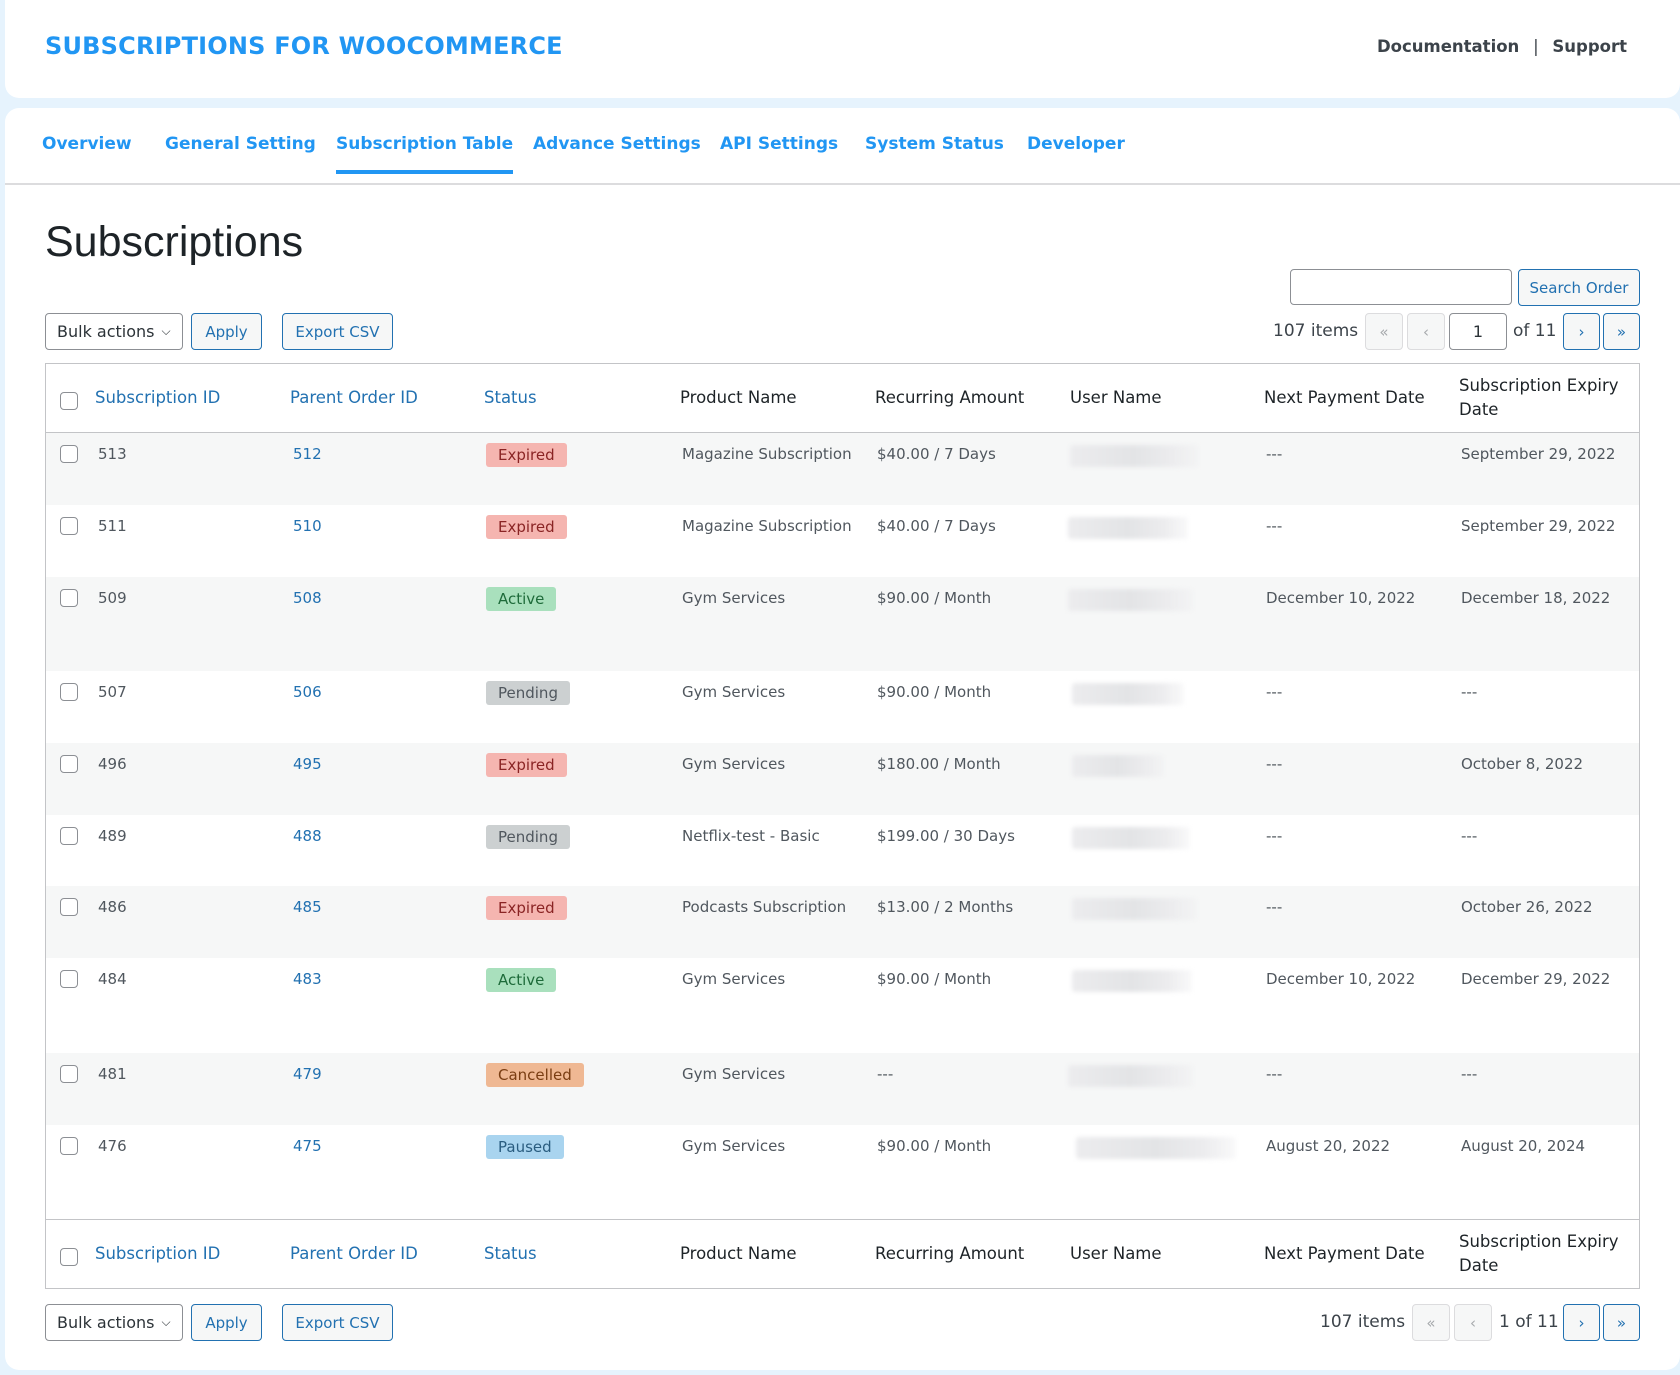 This screenshot has width=1680, height=1375. Describe the element at coordinates (114, 331) in the screenshot. I see `bulk-actions-select-top: Bulk actions ⌵` at that location.